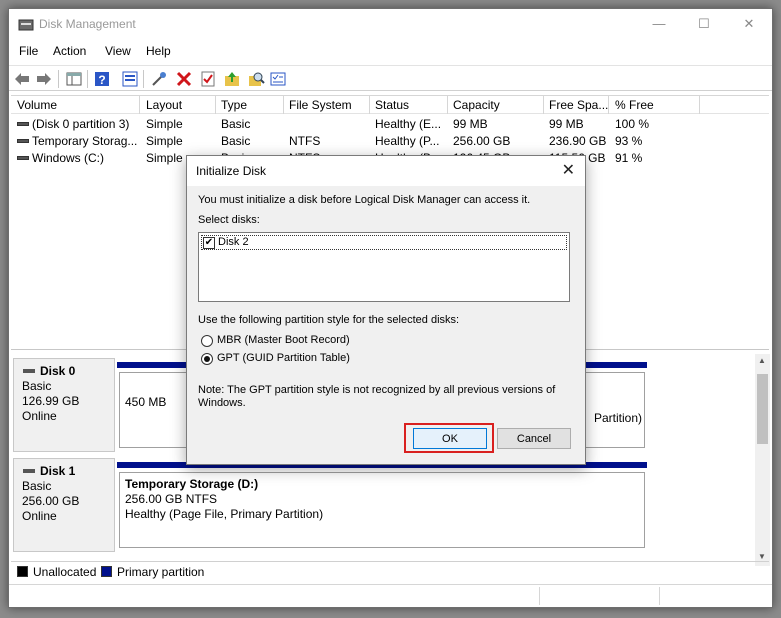  Describe the element at coordinates (617, 418) in the screenshot. I see `partition-status: Partition)` at that location.